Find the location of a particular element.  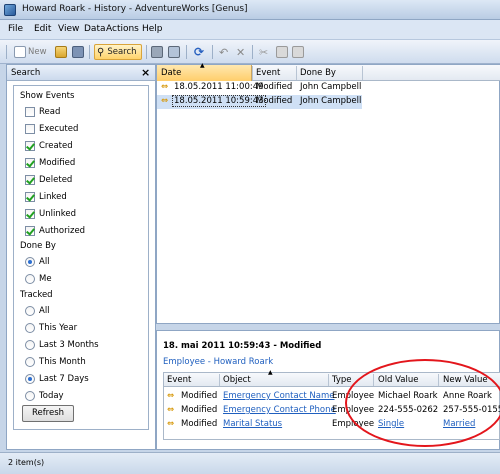

undo-icon: ↶ is located at coordinates (223, 52).